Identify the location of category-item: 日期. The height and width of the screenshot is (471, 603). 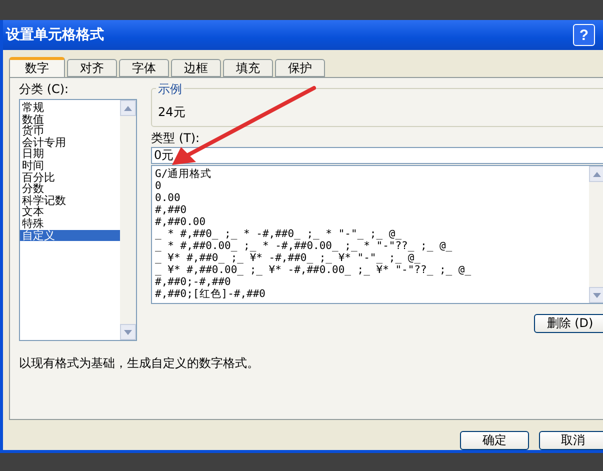
(70, 154).